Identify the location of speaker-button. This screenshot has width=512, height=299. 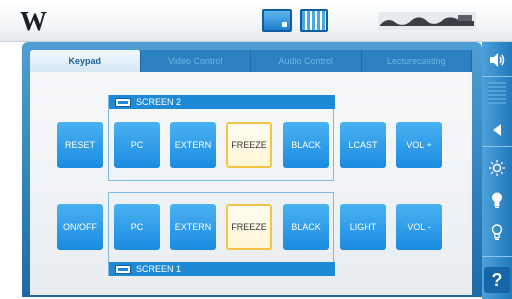
(497, 60).